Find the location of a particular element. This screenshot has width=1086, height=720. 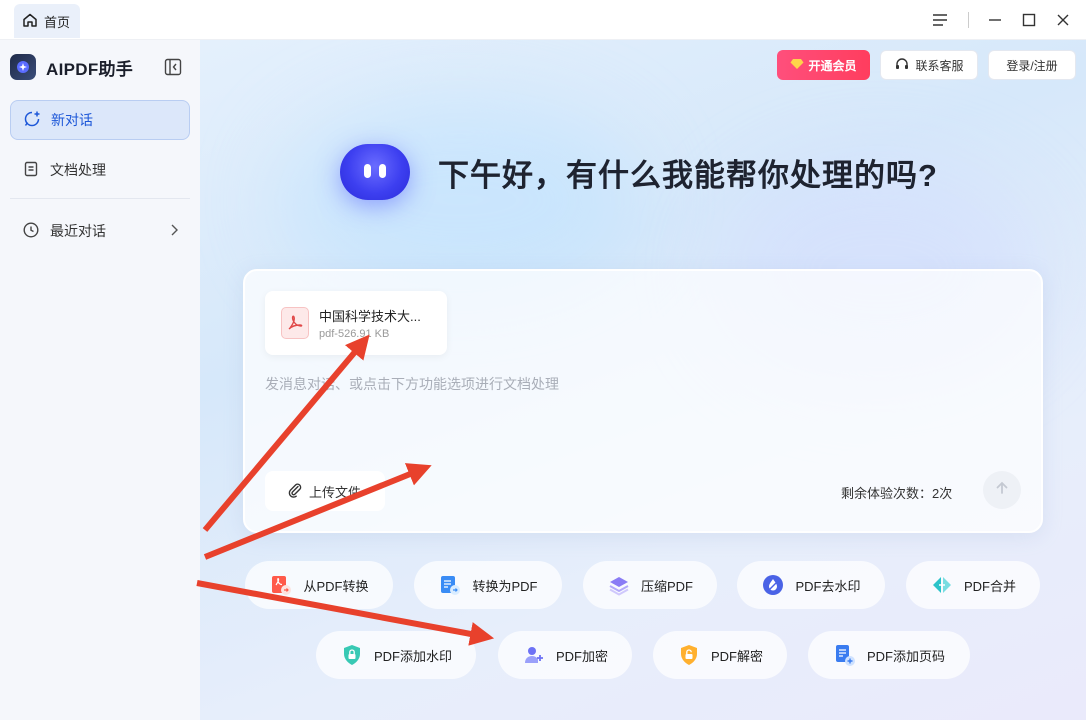

sidebar-item-label: 新对话 is located at coordinates (72, 120).